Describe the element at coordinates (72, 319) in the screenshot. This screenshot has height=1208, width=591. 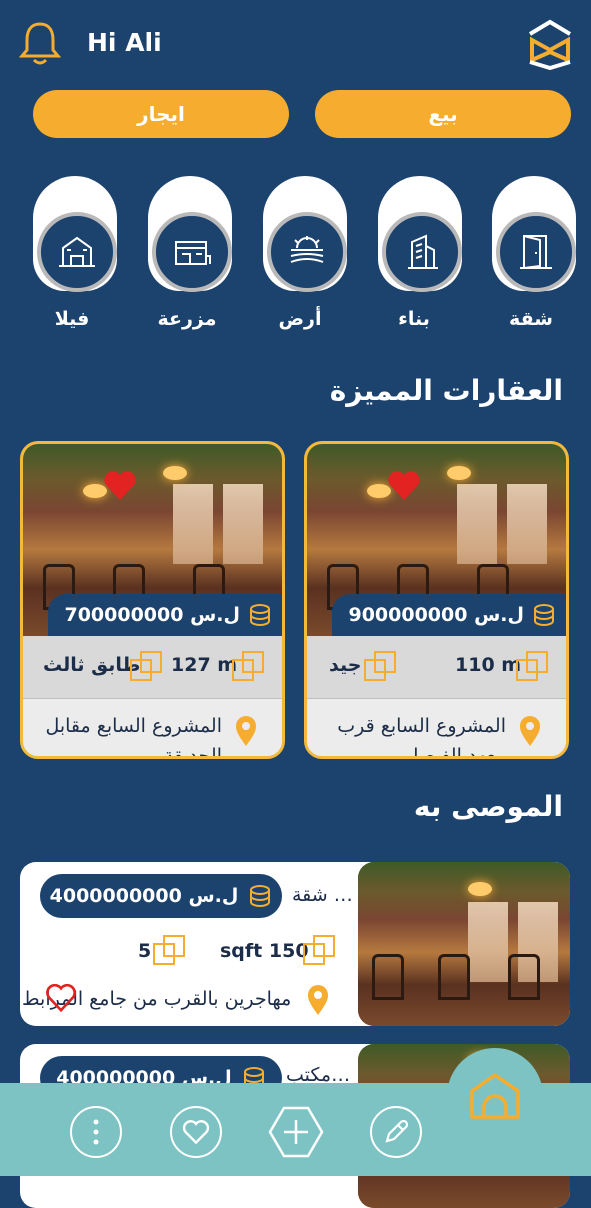
I see `category-label-villa: فيلا` at that location.